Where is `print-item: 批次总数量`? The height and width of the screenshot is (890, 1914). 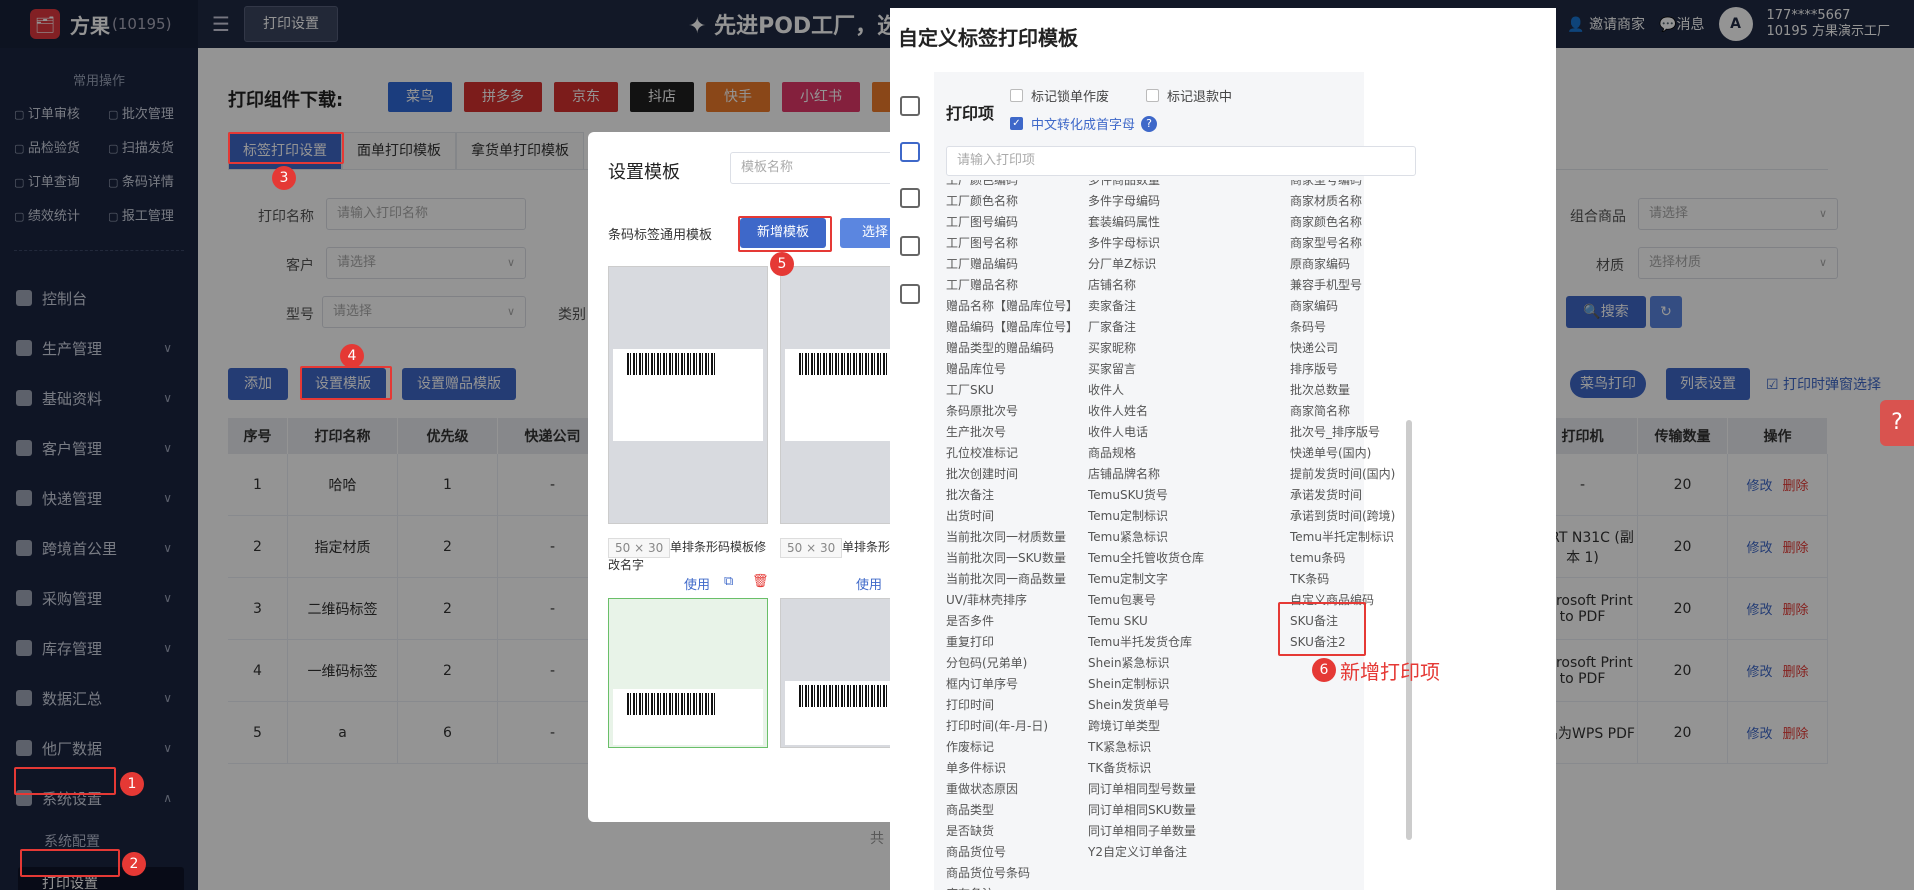 print-item: 批次总数量 is located at coordinates (1342, 390).